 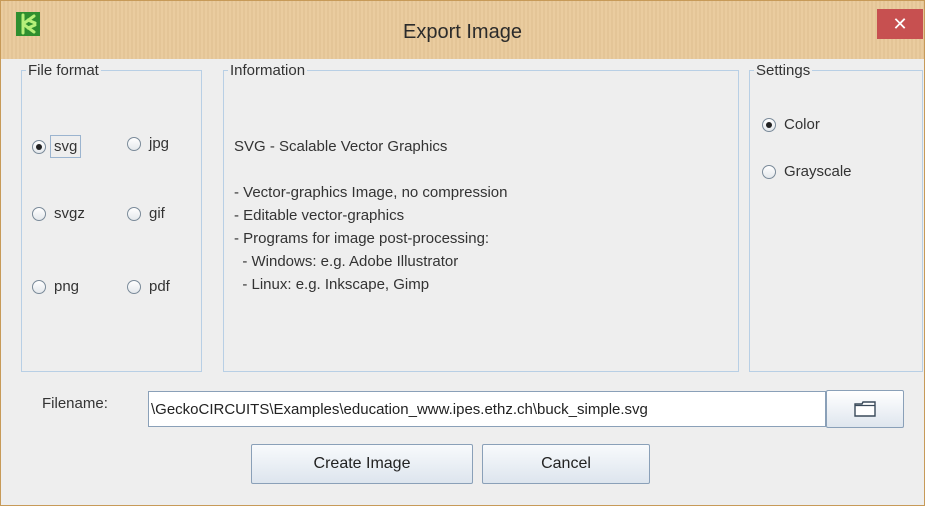 What do you see at coordinates (146, 213) in the screenshot?
I see `radio-gif: gif` at bounding box center [146, 213].